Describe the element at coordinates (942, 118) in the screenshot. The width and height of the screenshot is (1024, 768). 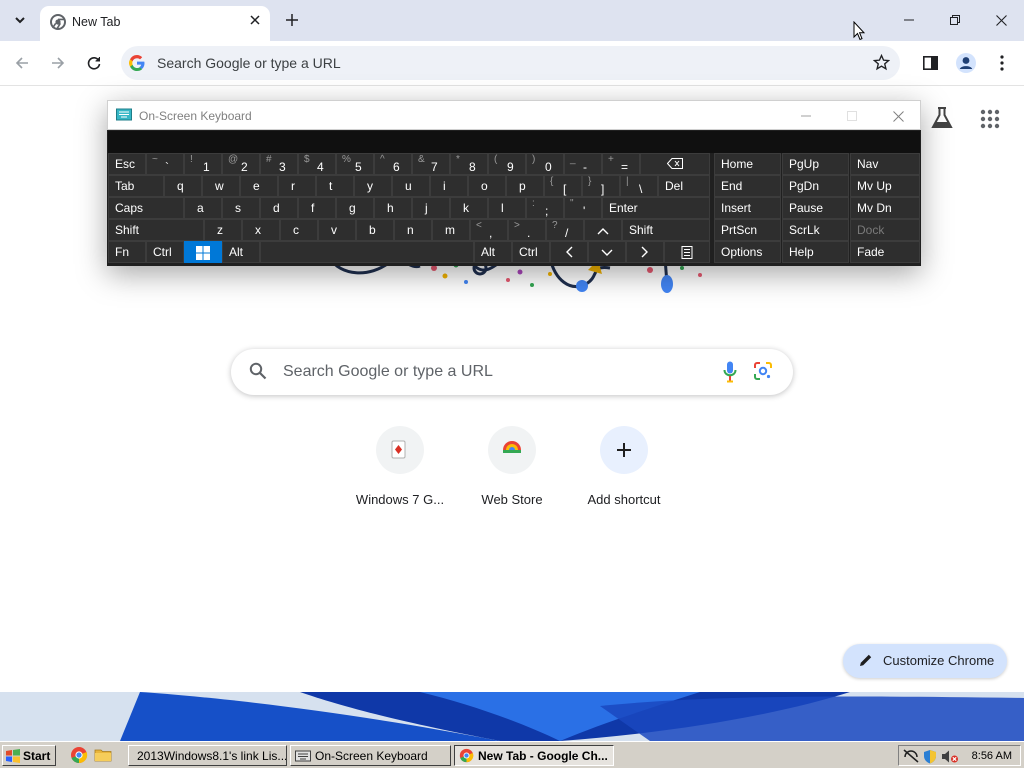
I see `labs-flask-icon` at that location.